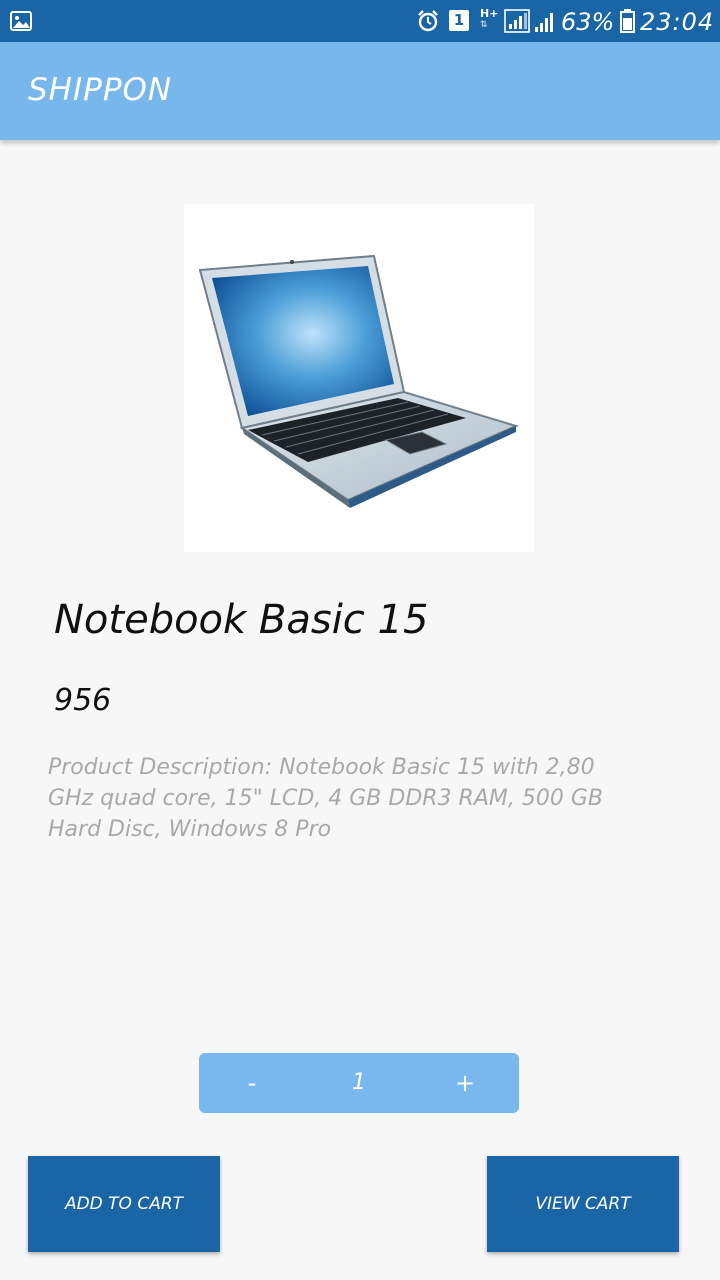 This screenshot has width=720, height=1280. Describe the element at coordinates (100, 90) in the screenshot. I see `app-title: SHIPPON` at that location.